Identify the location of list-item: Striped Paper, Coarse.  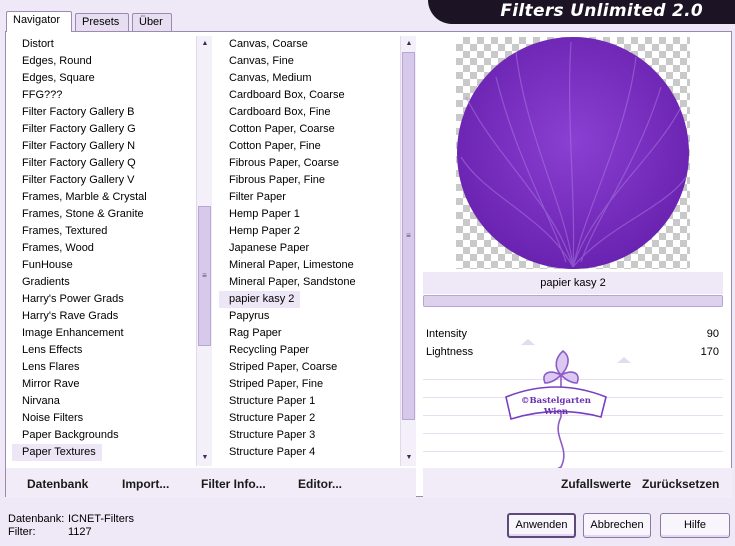
(309, 367).